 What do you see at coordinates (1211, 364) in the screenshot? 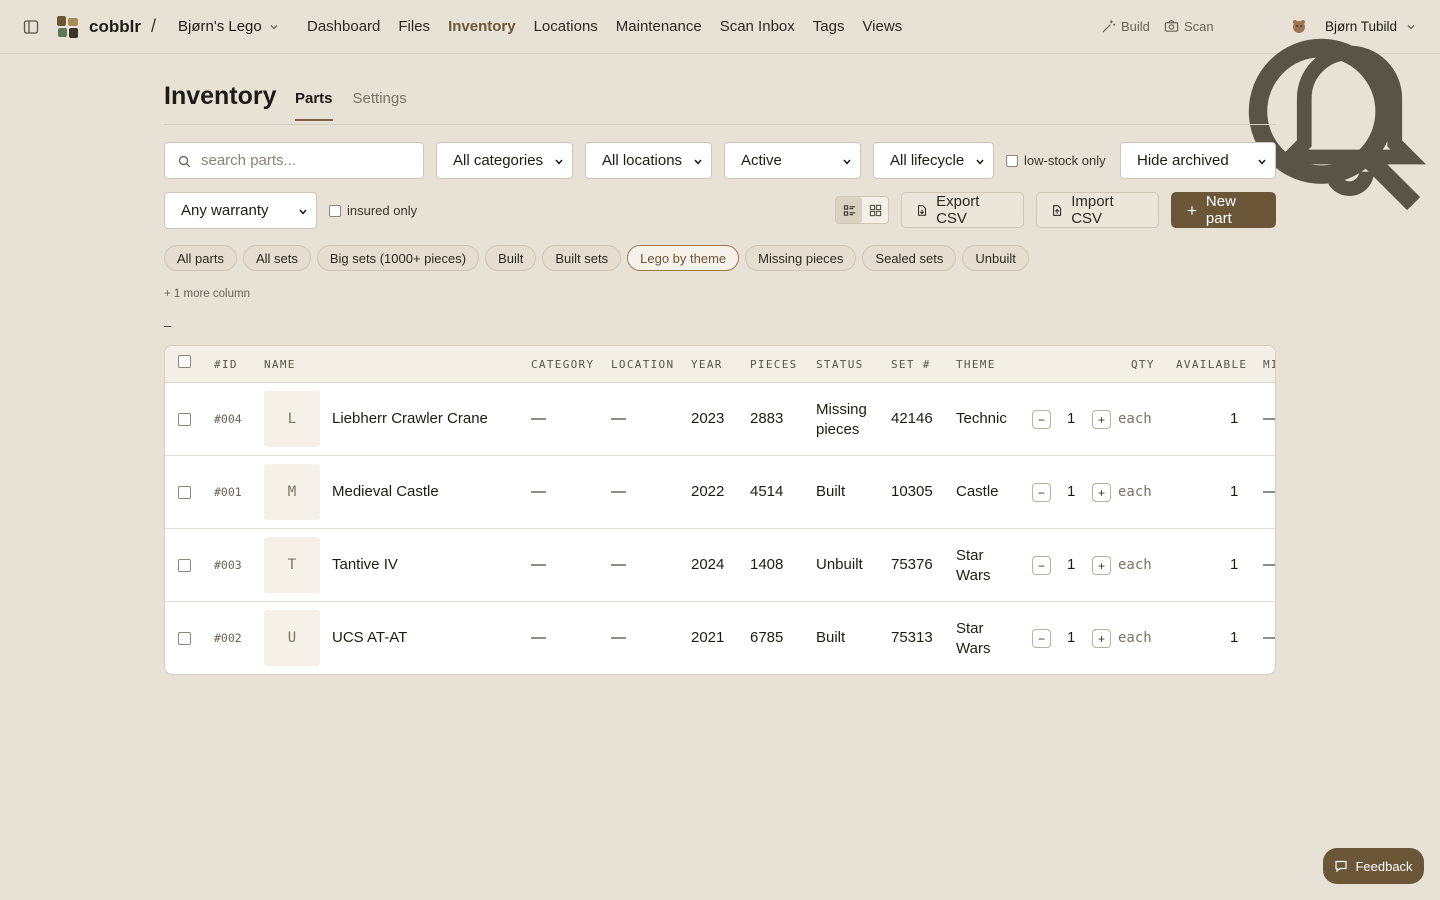
I see `col-available: AVAILABLE` at bounding box center [1211, 364].